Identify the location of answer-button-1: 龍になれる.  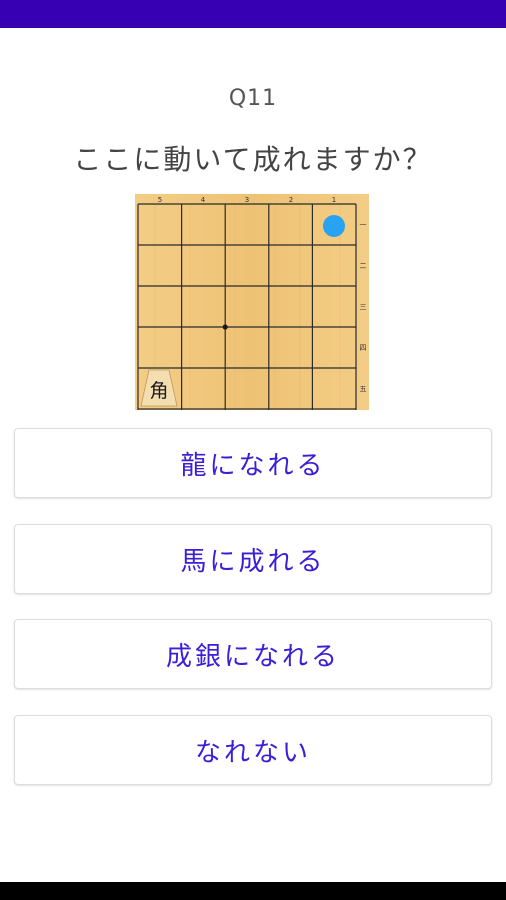
(253, 463).